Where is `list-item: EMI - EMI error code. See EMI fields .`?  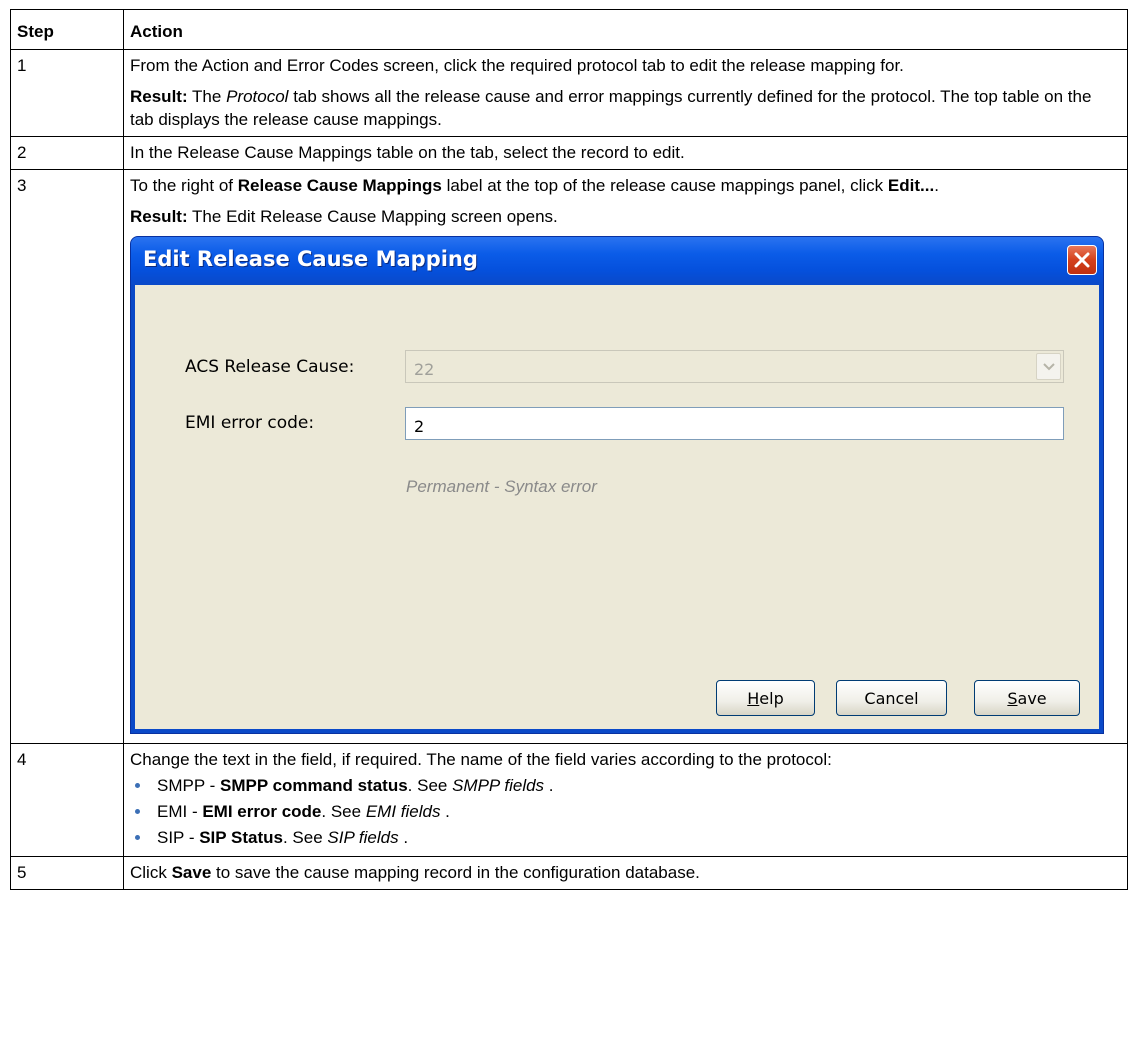 list-item: EMI - EMI error code. See EMI fields . is located at coordinates (624, 812).